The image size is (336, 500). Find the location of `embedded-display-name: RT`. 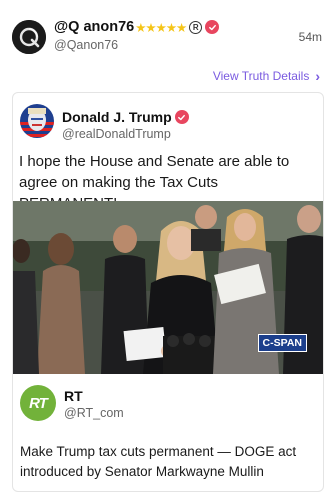

embedded-display-name: RT is located at coordinates (73, 396).